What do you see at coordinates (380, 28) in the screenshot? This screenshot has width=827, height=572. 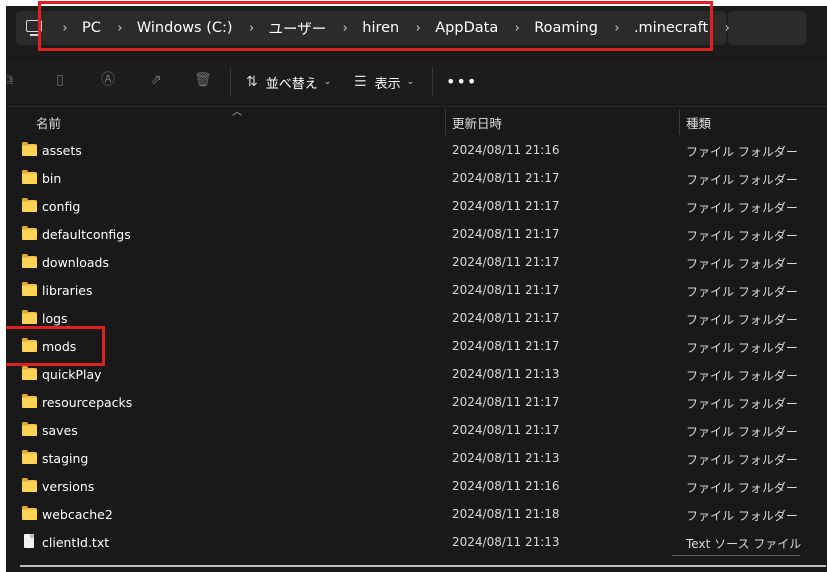 I see `breadcrumb-hiren: hiren` at bounding box center [380, 28].